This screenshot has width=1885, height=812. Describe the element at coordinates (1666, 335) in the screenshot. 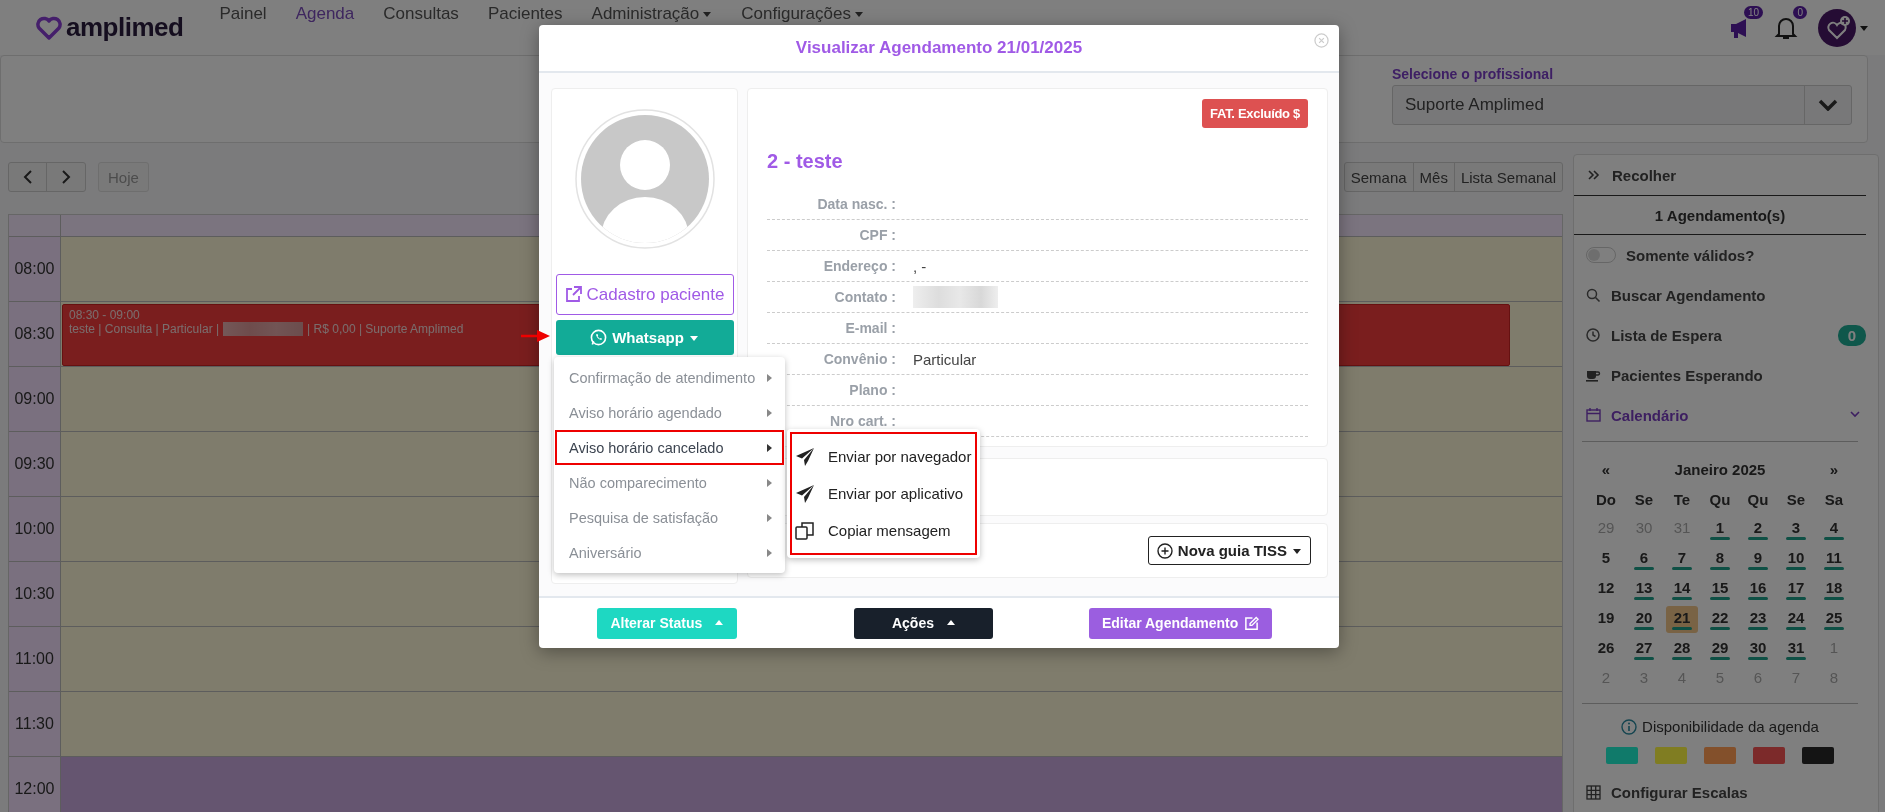

I see `sidebar-link: Lista de Espera` at that location.